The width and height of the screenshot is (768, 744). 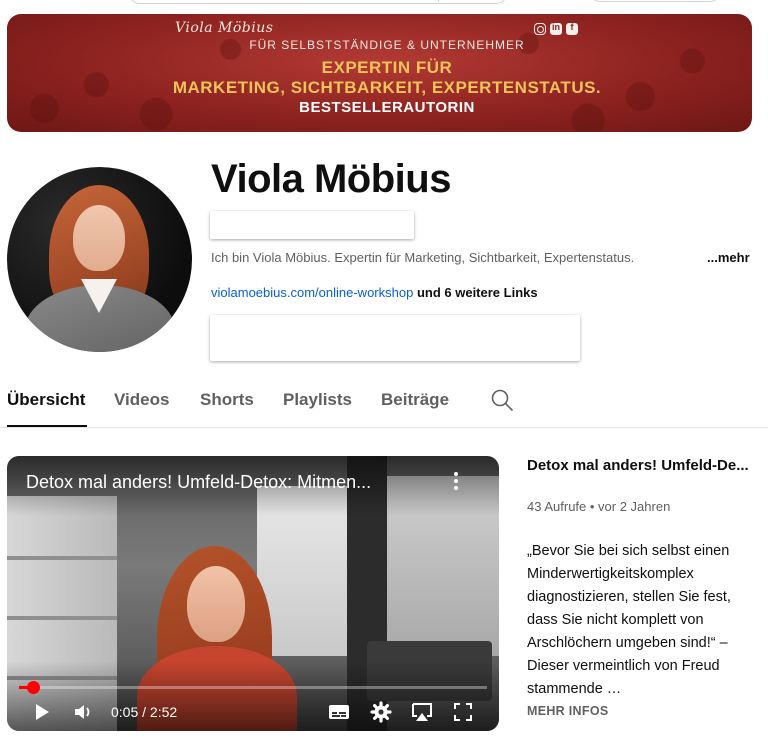 I want to click on linkedin-glyph: in, so click(x=556, y=27).